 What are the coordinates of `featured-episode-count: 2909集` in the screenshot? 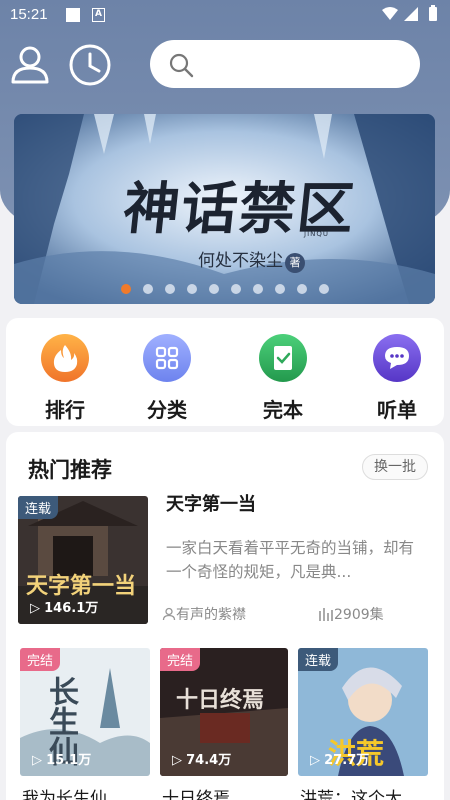 It's located at (359, 615).